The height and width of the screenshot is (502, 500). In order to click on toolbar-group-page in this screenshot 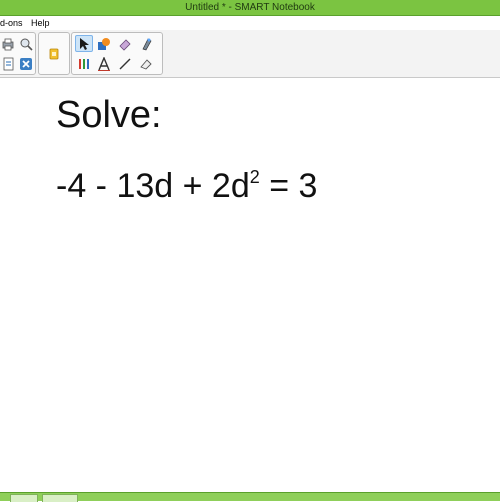, I will do `click(18, 53)`.